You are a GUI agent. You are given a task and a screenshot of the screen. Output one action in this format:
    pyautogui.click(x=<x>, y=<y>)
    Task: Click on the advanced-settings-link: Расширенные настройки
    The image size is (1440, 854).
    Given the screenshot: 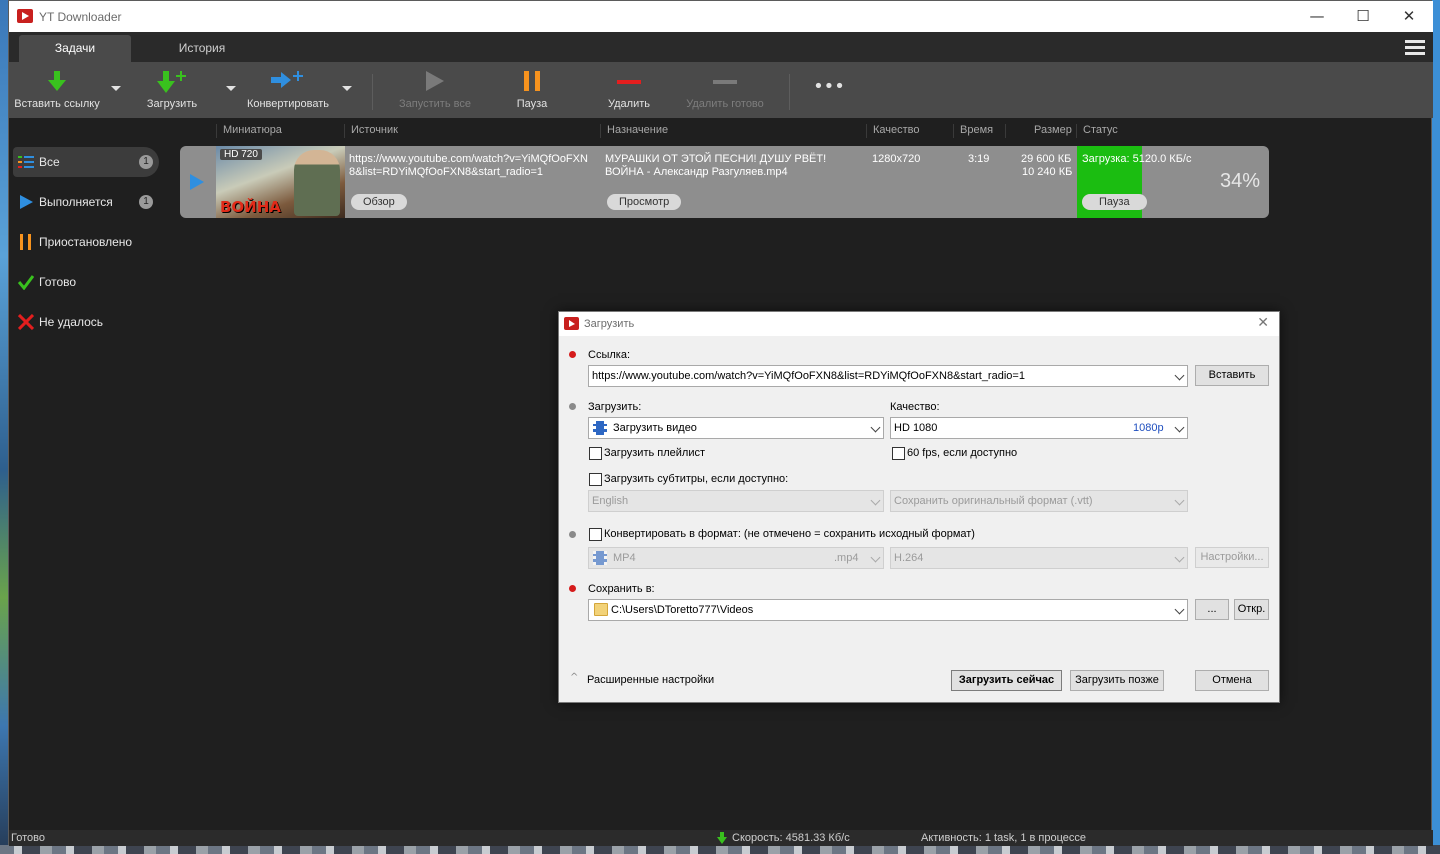 What is the action you would take?
    pyautogui.click(x=650, y=680)
    